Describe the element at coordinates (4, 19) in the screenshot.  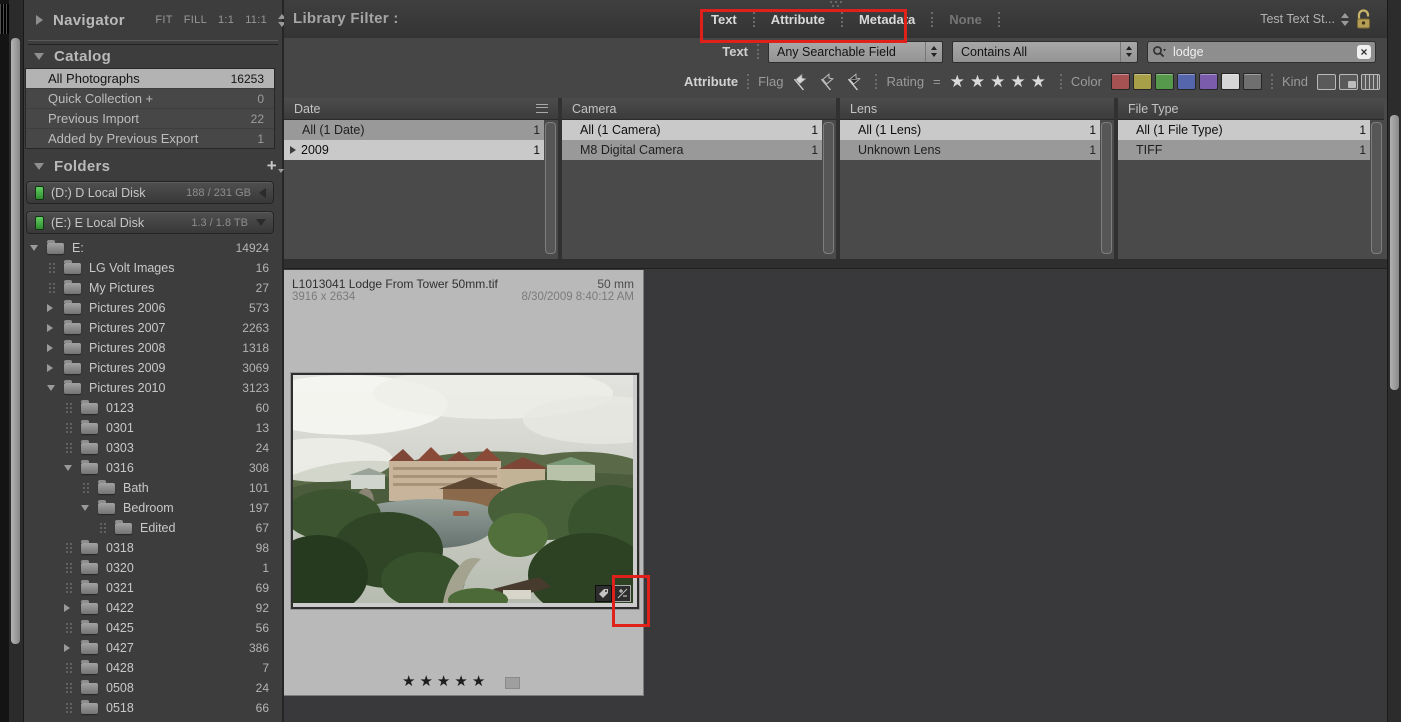
I see `panel-drag-grip` at that location.